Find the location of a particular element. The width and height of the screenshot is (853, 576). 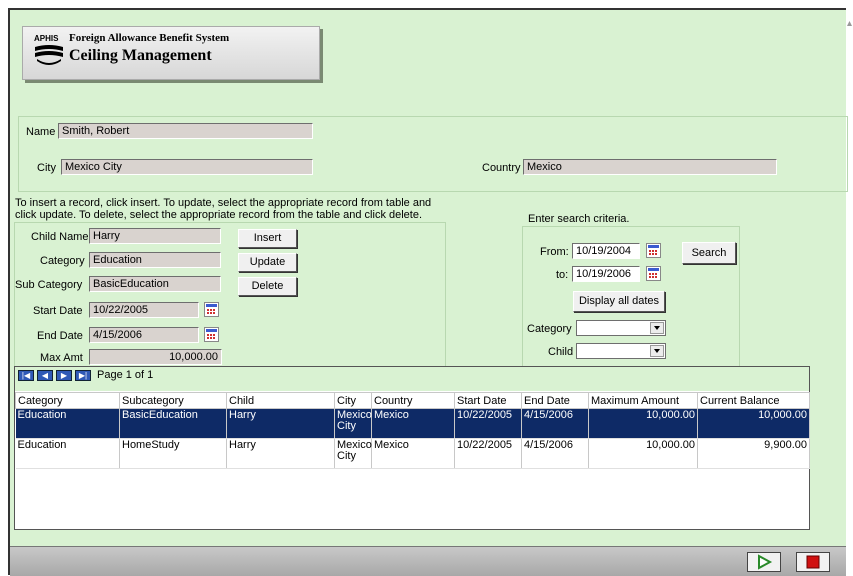

category-field: Education is located at coordinates (155, 260).